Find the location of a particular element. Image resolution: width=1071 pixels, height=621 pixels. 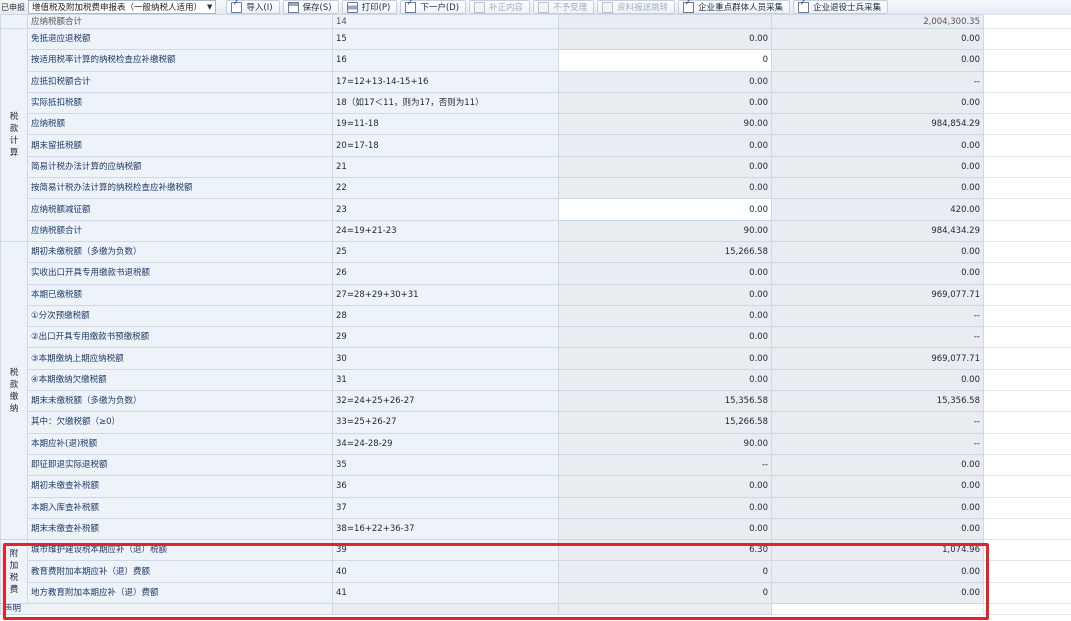

year-to-date-value: 1,074.96 is located at coordinates (877, 550).